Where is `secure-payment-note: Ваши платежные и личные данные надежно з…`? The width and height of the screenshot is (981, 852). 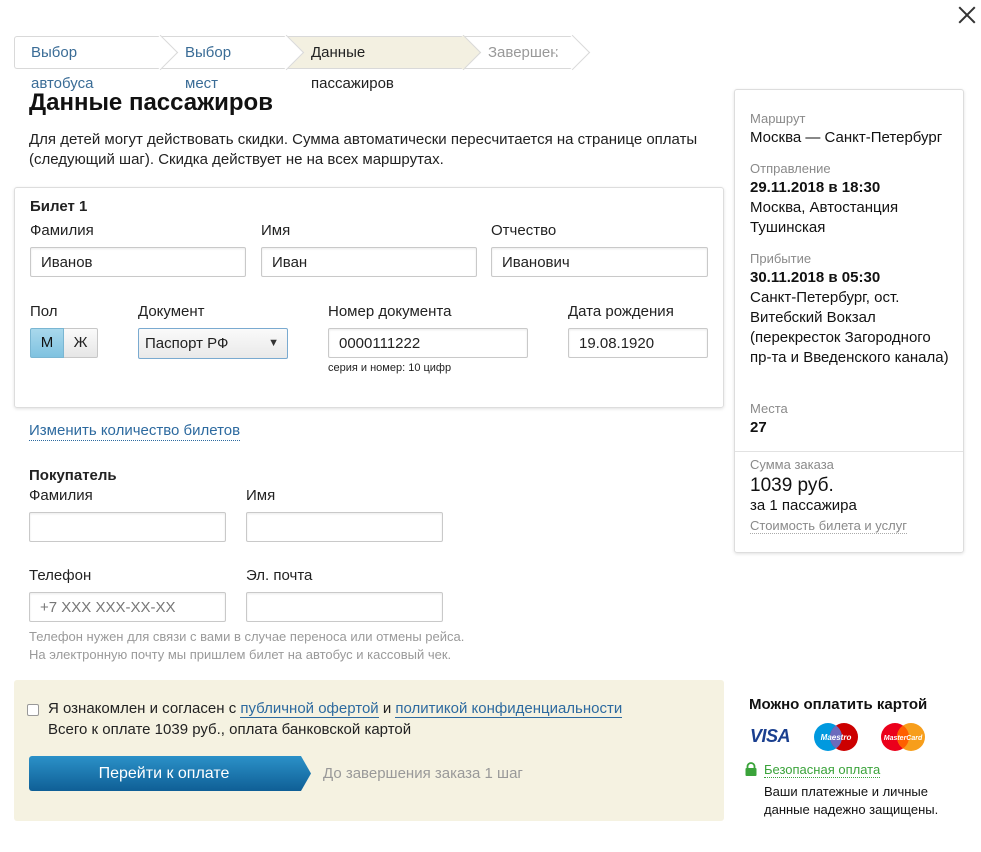 secure-payment-note: Ваши платежные и личные данные надежно з… is located at coordinates (851, 801).